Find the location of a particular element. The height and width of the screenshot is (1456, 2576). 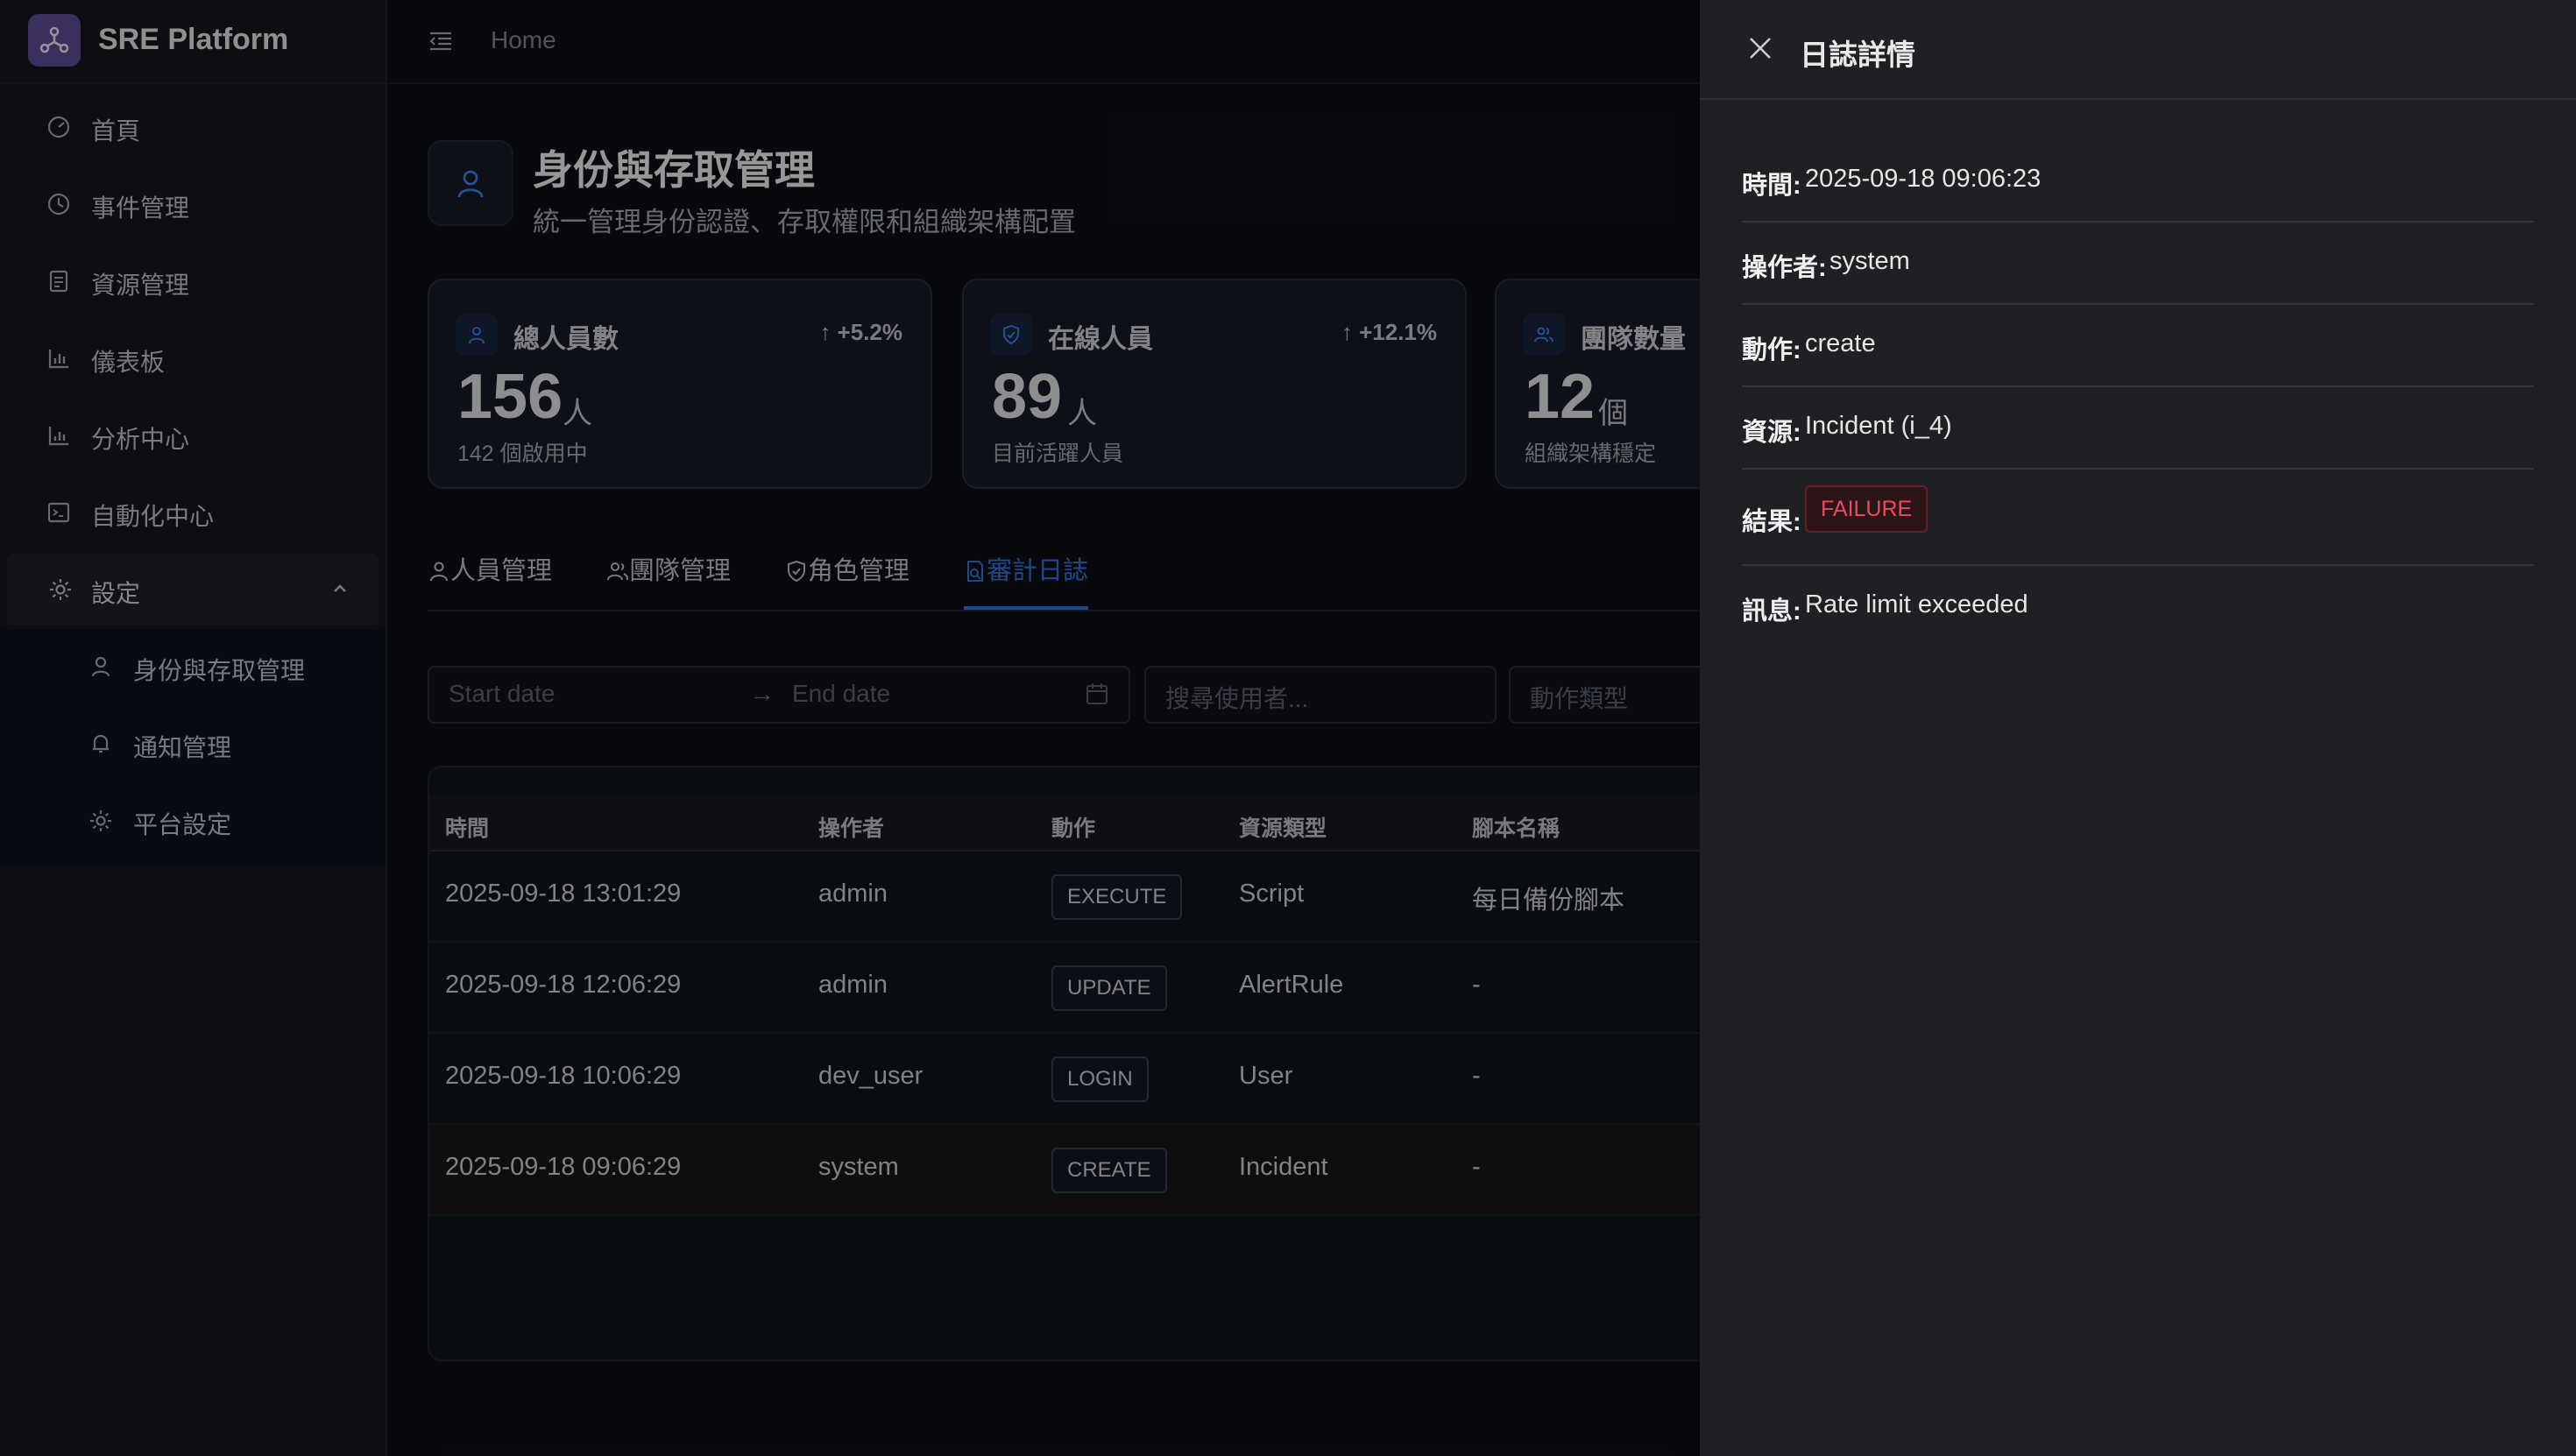

detail-row-action: 動作: create is located at coordinates (2138, 346).